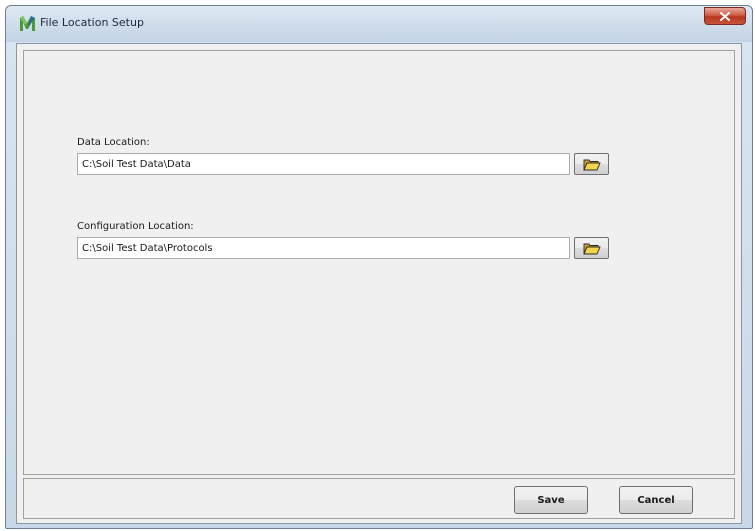  What do you see at coordinates (551, 500) in the screenshot?
I see `save-button: Save` at bounding box center [551, 500].